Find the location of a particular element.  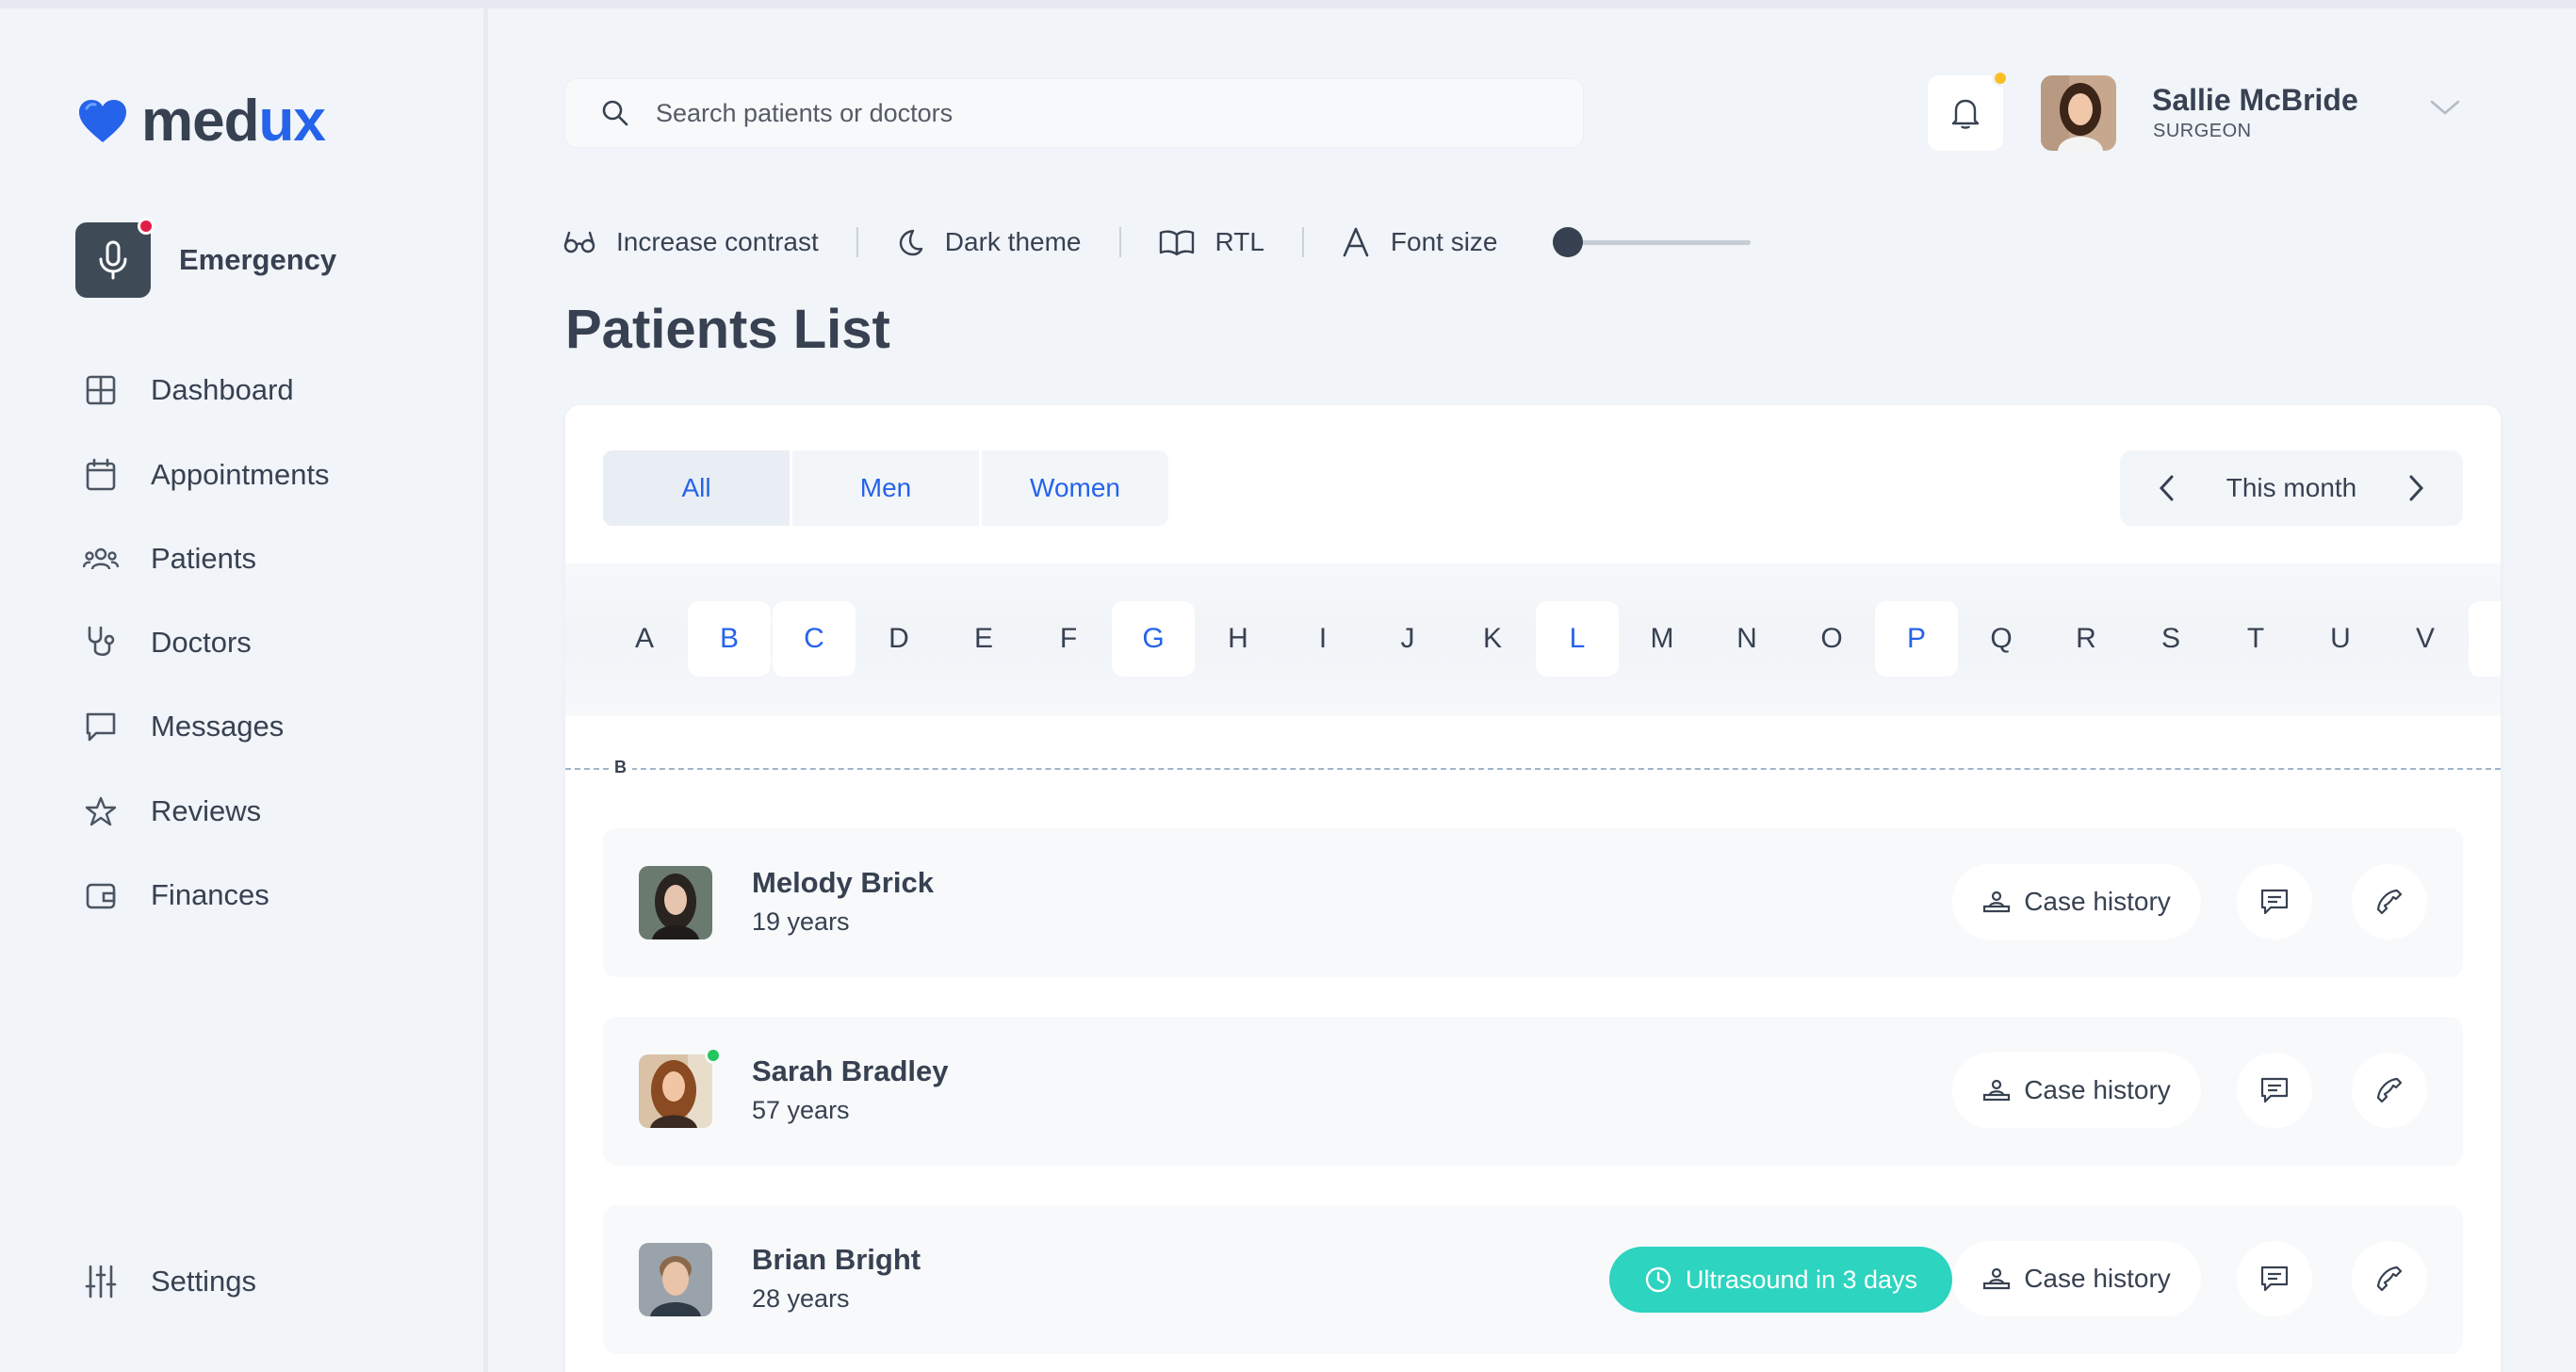

logo: medux is located at coordinates (201, 122).